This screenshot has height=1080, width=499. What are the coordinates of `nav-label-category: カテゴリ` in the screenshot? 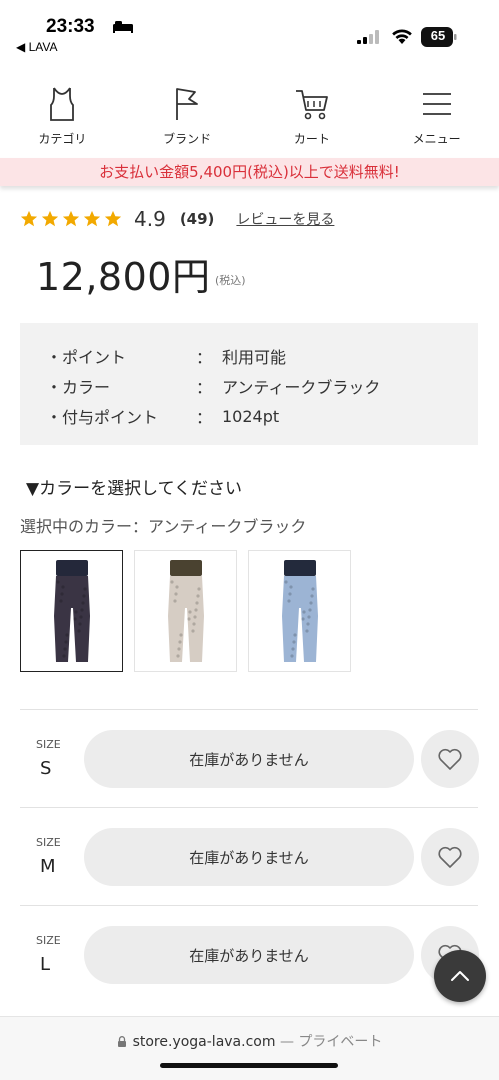 It's located at (62, 139).